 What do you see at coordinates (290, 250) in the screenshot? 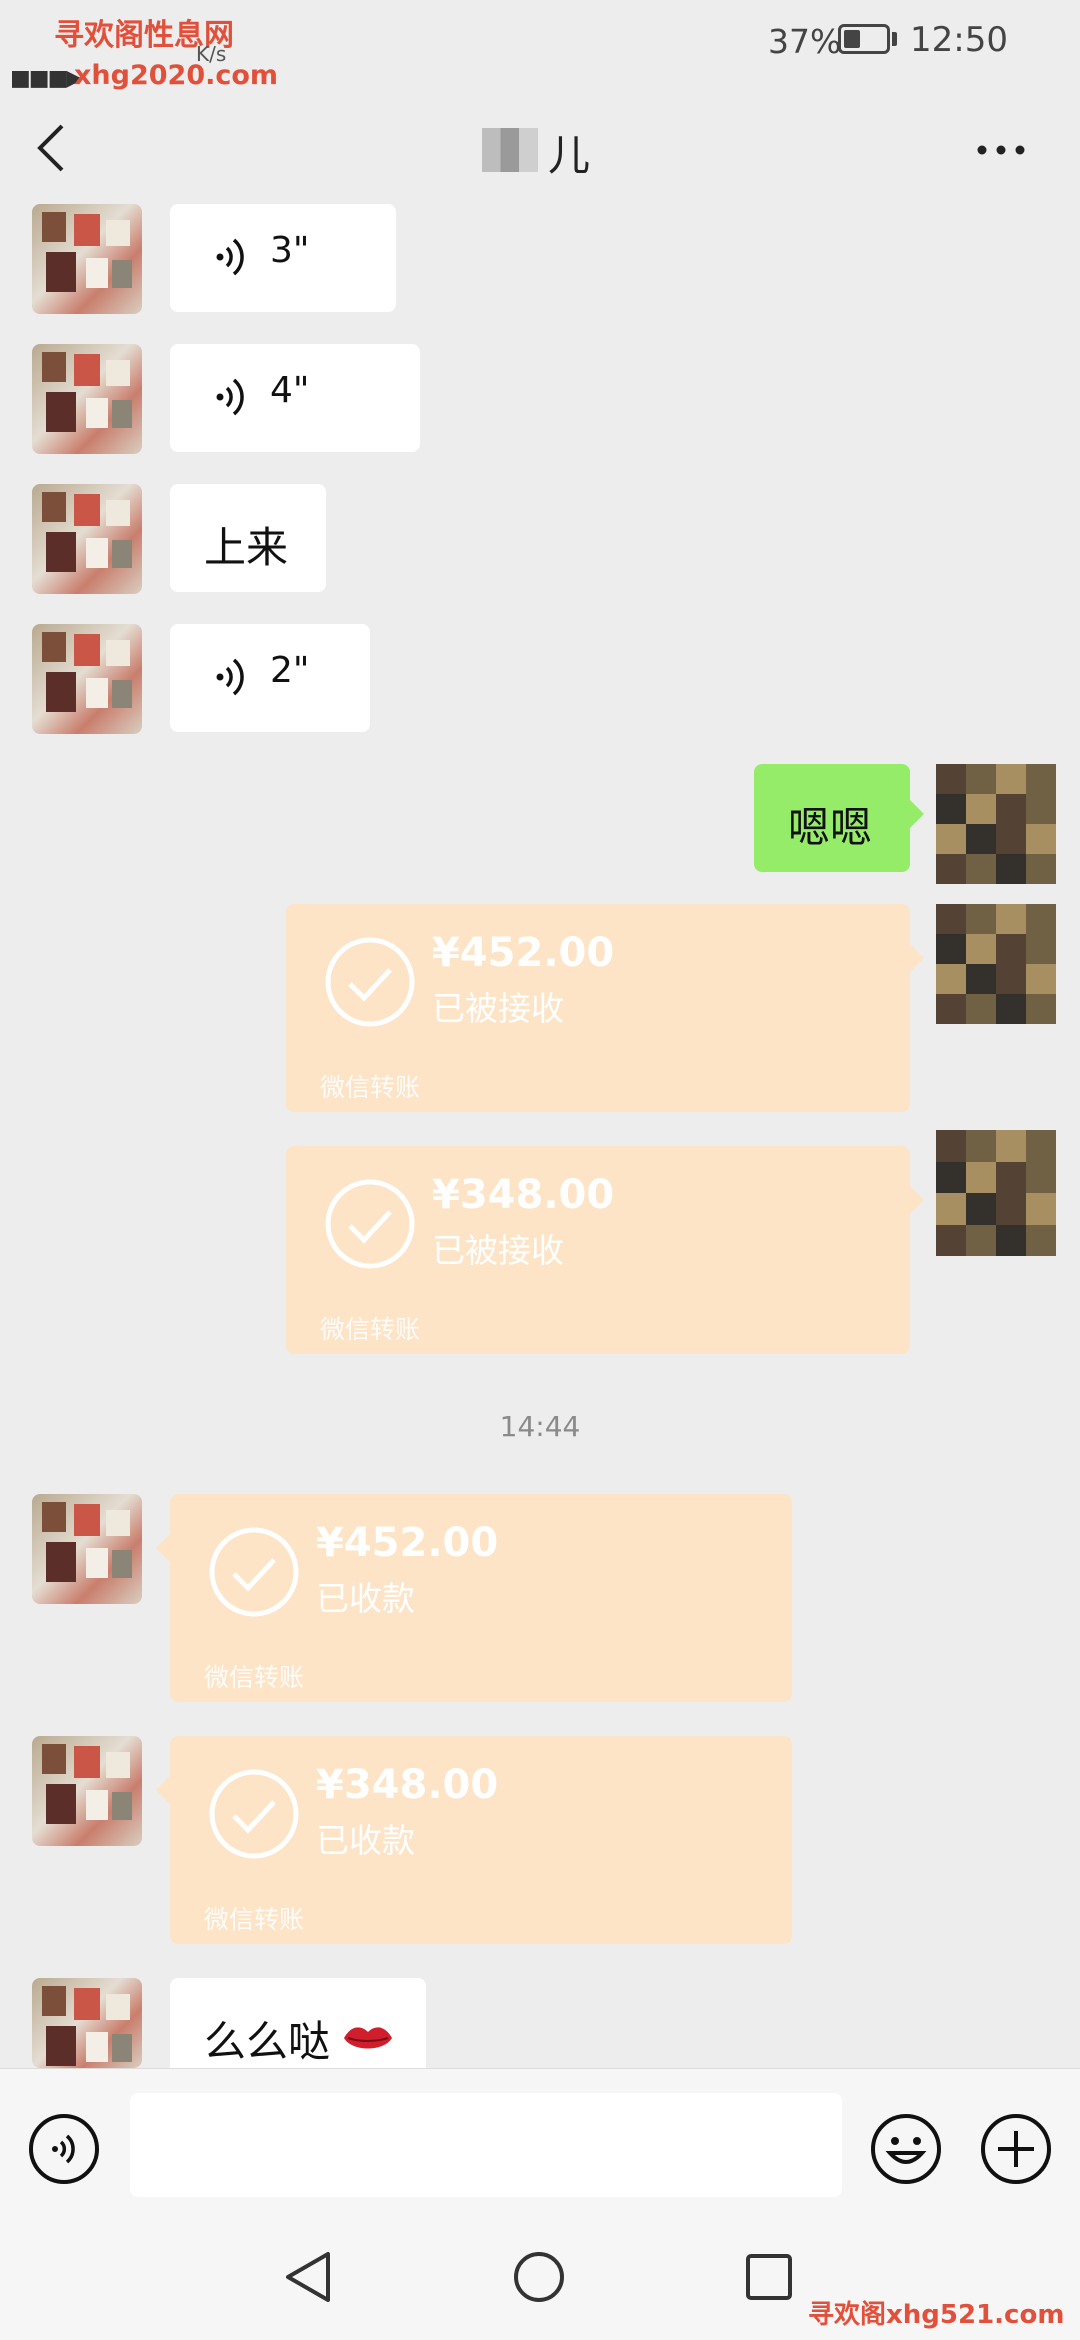
I see `voice-duration: 3"` at bounding box center [290, 250].